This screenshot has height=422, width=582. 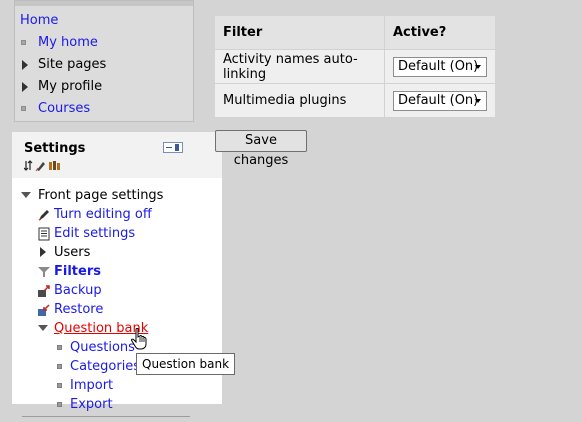 I want to click on hand-cursor-icon, so click(x=139, y=339).